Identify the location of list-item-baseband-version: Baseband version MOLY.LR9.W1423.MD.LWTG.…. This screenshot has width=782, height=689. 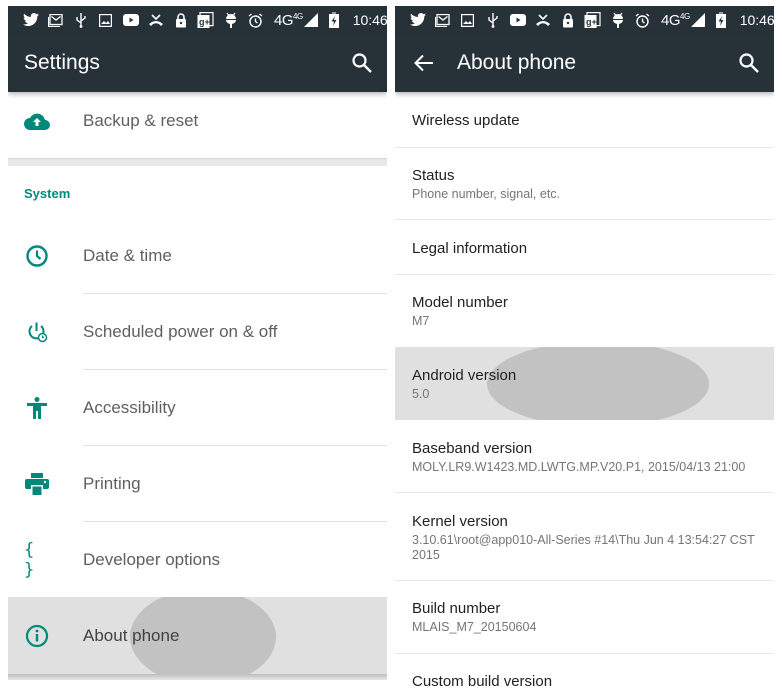
(584, 457).